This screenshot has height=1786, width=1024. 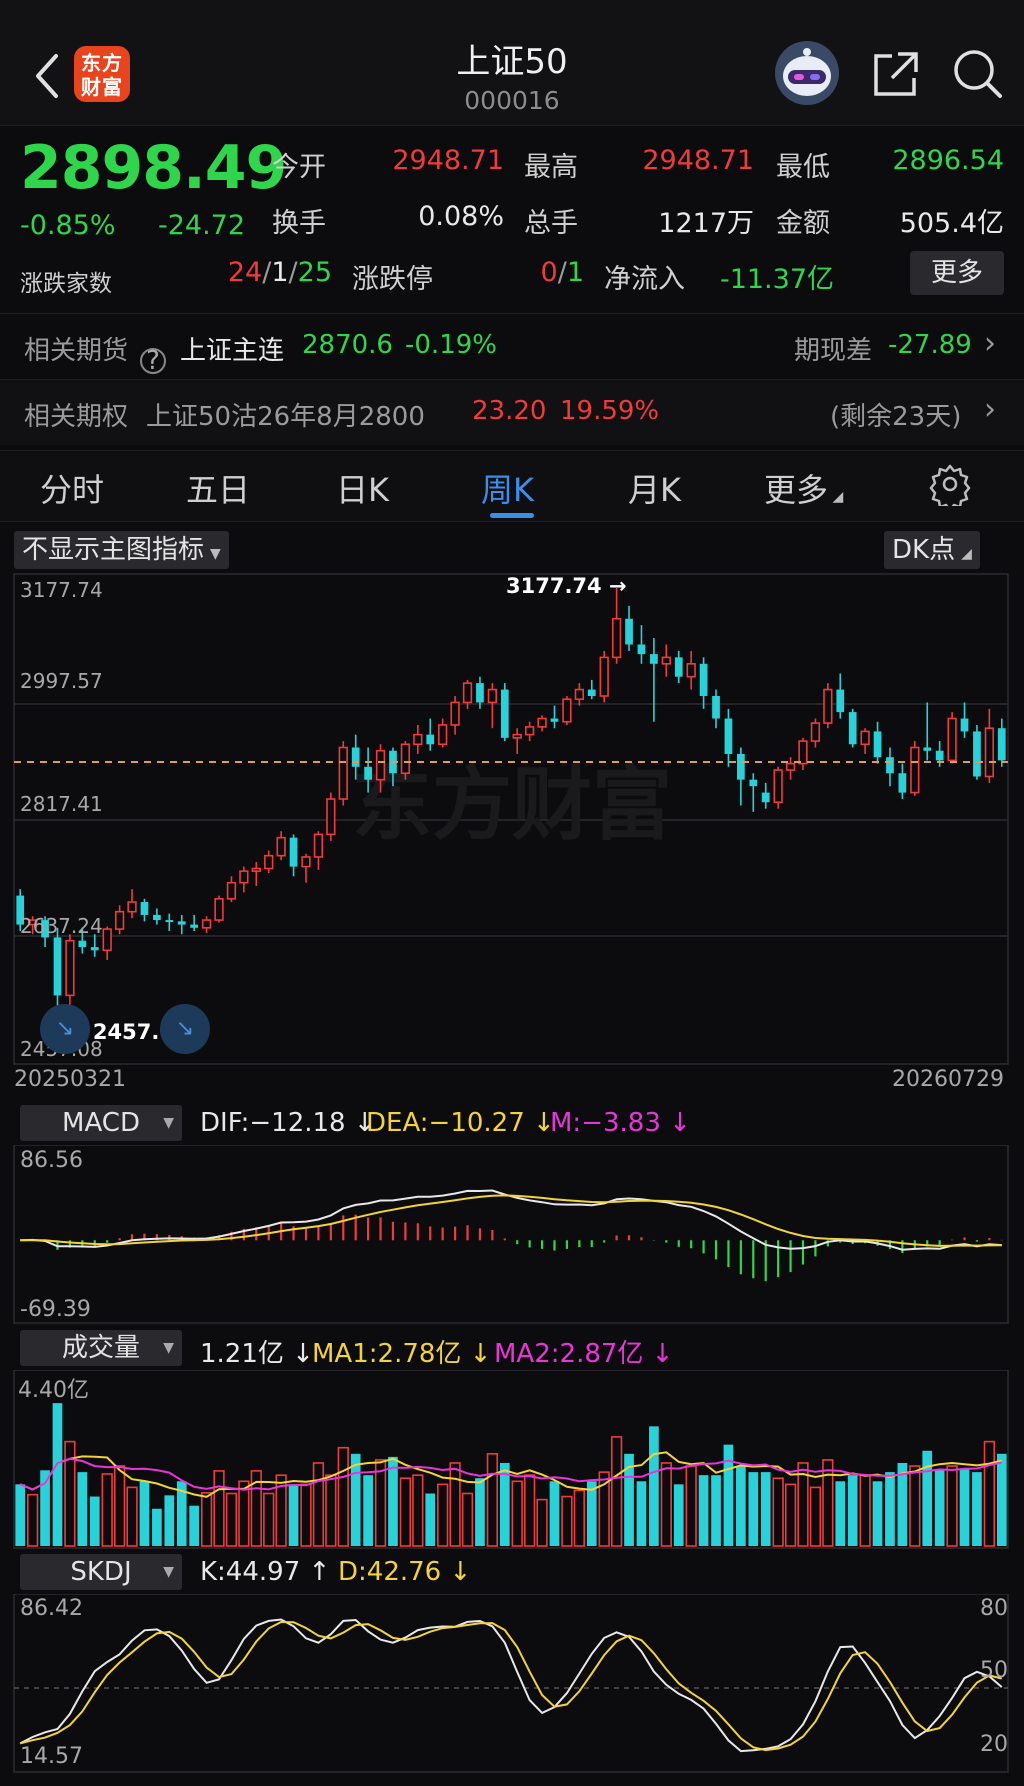 What do you see at coordinates (706, 223) in the screenshot?
I see `volume-value: 1217万` at bounding box center [706, 223].